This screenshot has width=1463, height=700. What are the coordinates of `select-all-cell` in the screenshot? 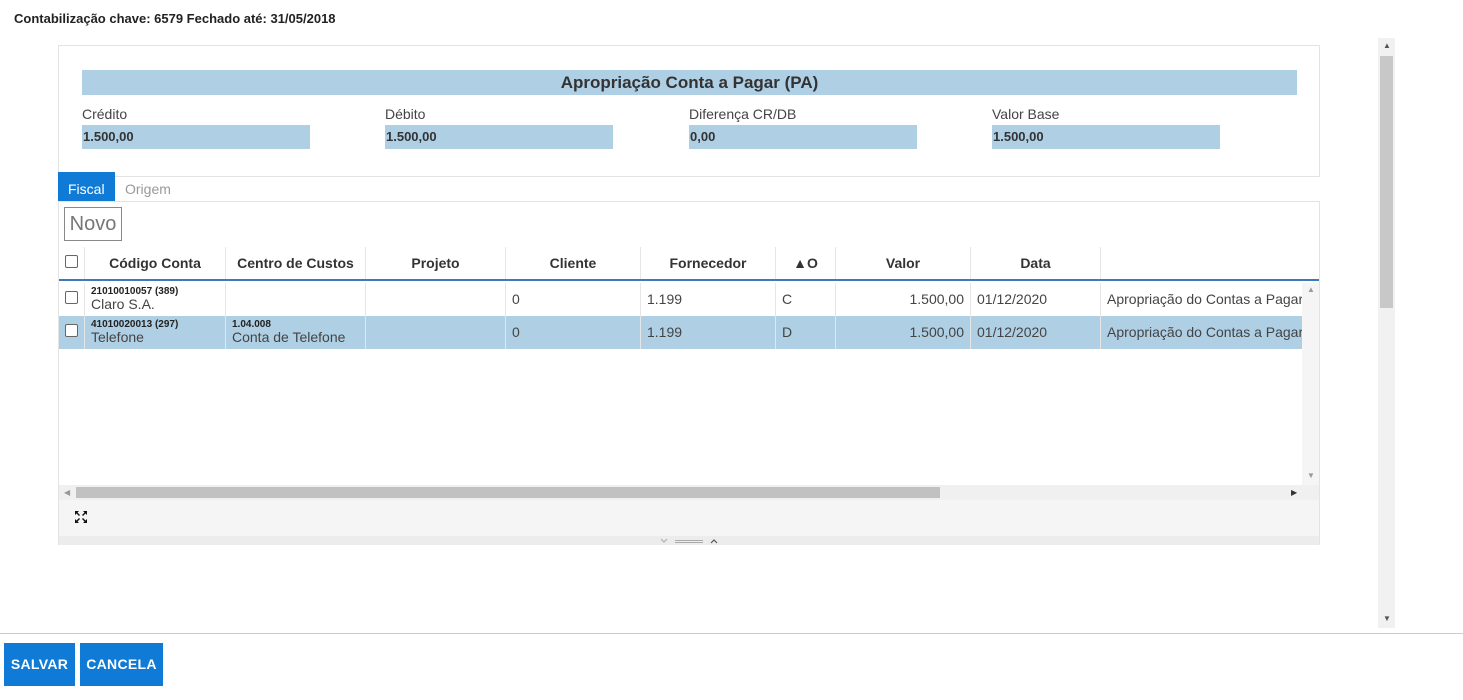 It's located at (72, 263).